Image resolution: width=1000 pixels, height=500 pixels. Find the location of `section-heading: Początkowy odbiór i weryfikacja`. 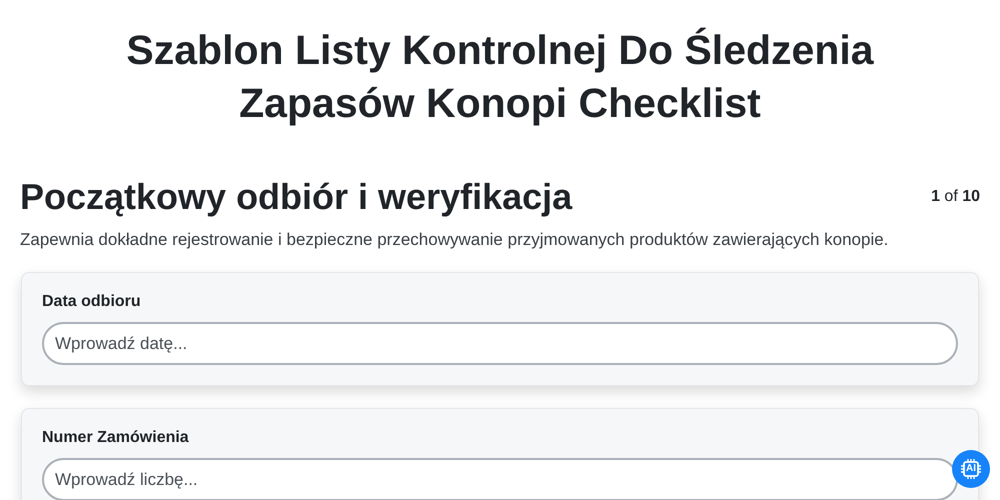

section-heading: Początkowy odbiór i weryfikacja is located at coordinates (296, 197).